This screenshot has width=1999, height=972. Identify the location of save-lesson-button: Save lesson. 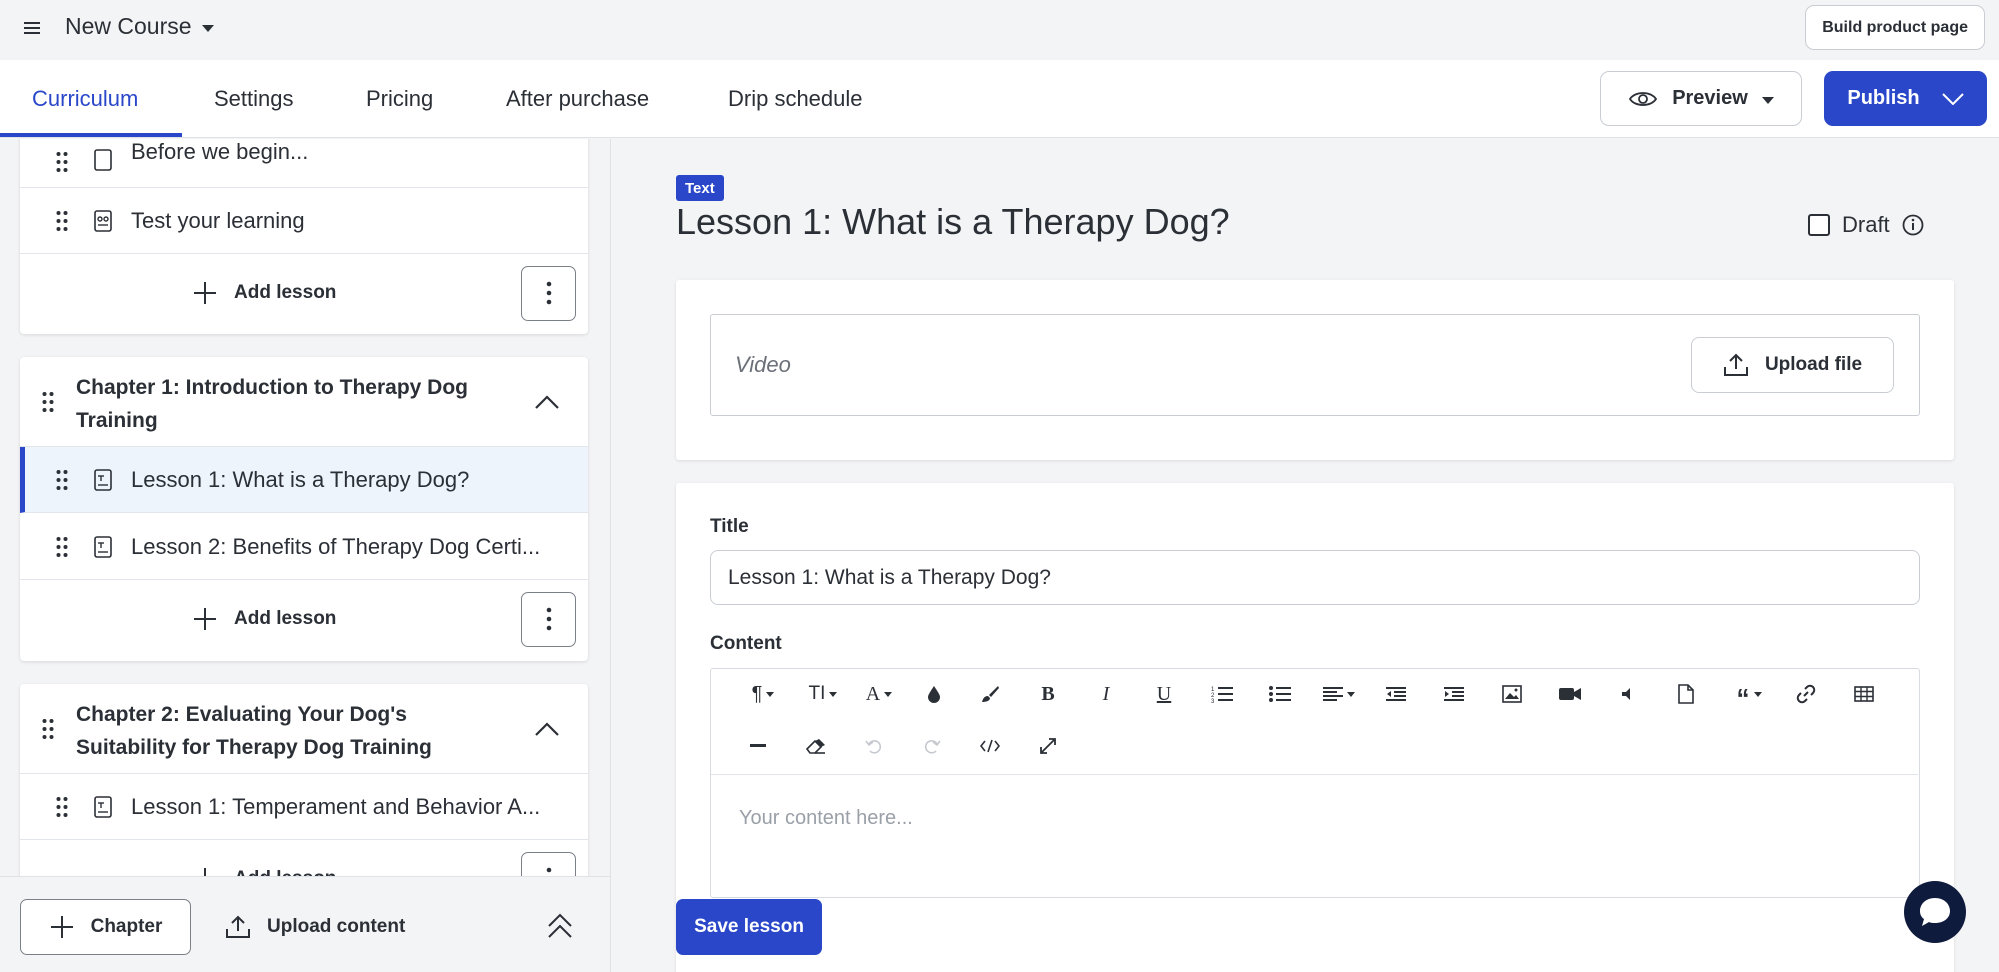
(749, 927).